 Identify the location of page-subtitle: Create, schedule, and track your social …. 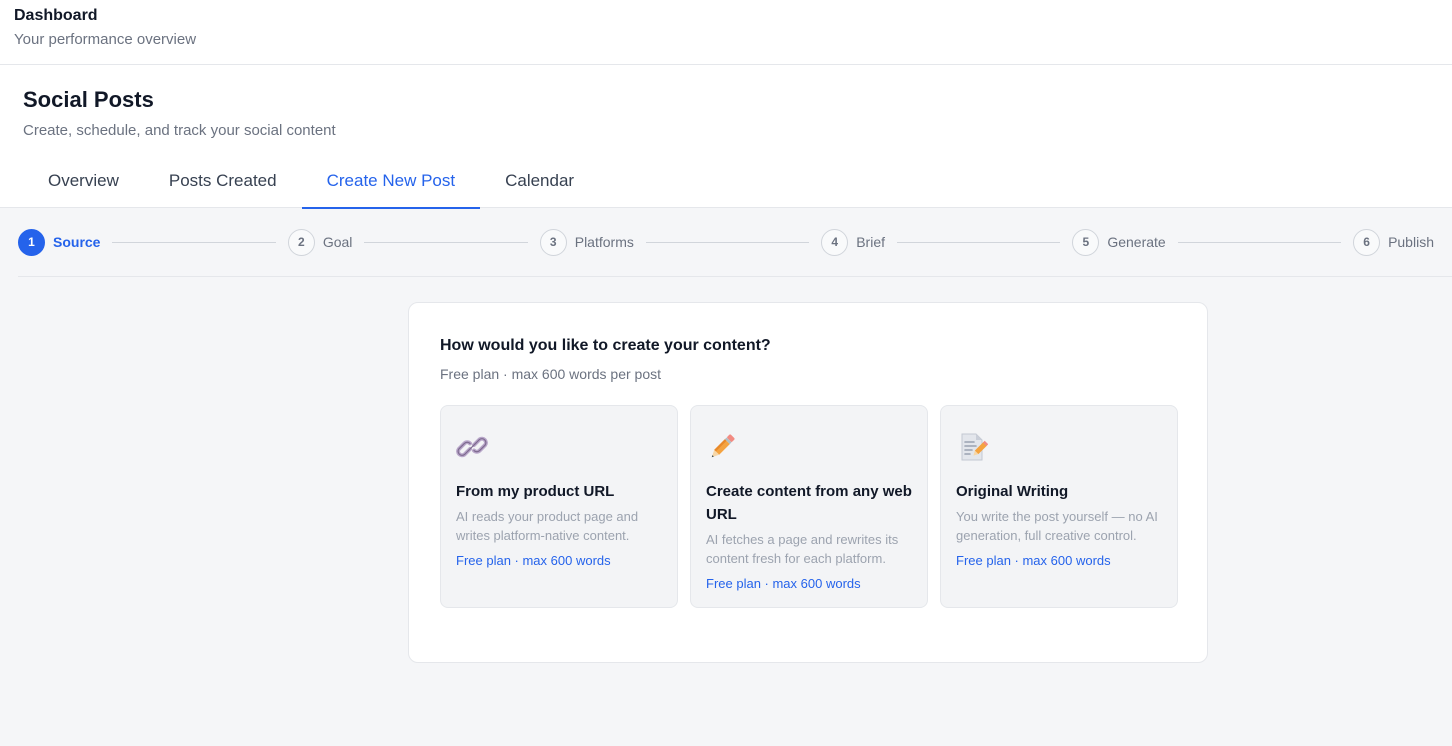
(179, 130).